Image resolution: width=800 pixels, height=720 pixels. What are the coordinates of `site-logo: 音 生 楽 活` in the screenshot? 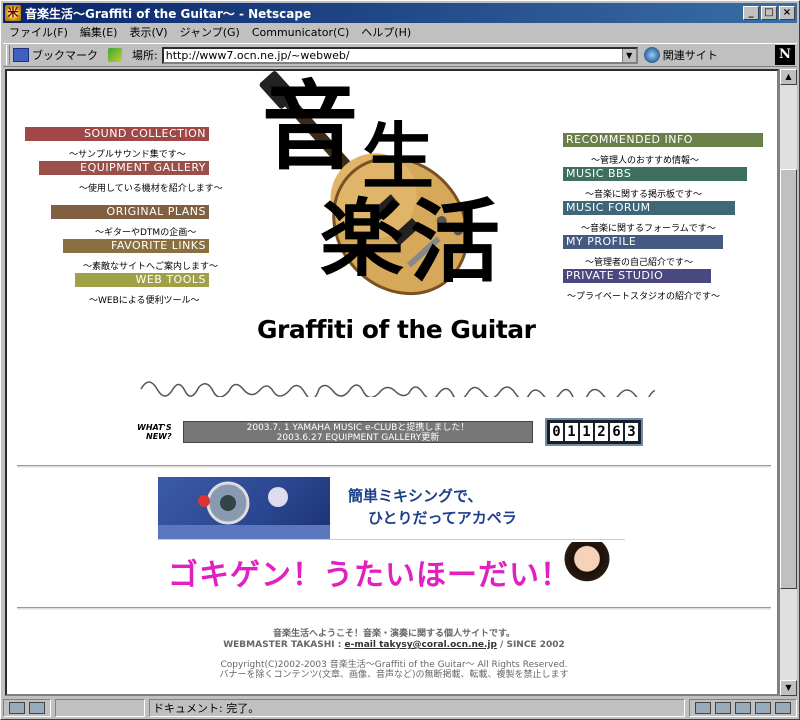 It's located at (387, 206).